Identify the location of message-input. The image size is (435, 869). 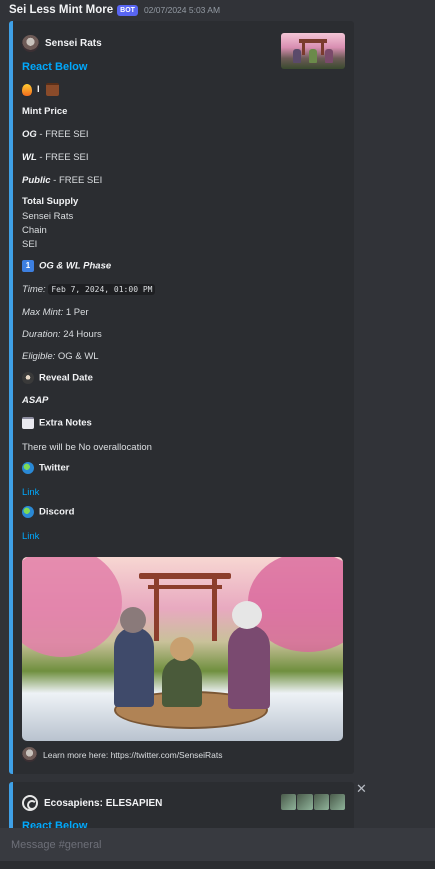
(216, 845).